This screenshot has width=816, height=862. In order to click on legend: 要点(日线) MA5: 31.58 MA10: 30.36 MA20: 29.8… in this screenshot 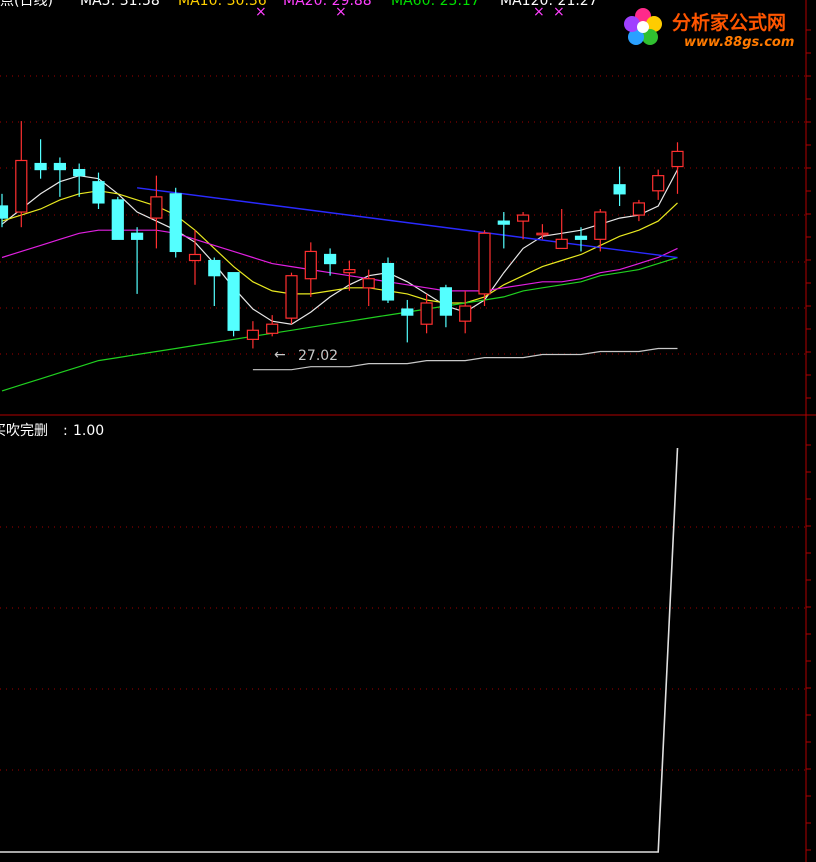, I will do `click(299, 10)`.